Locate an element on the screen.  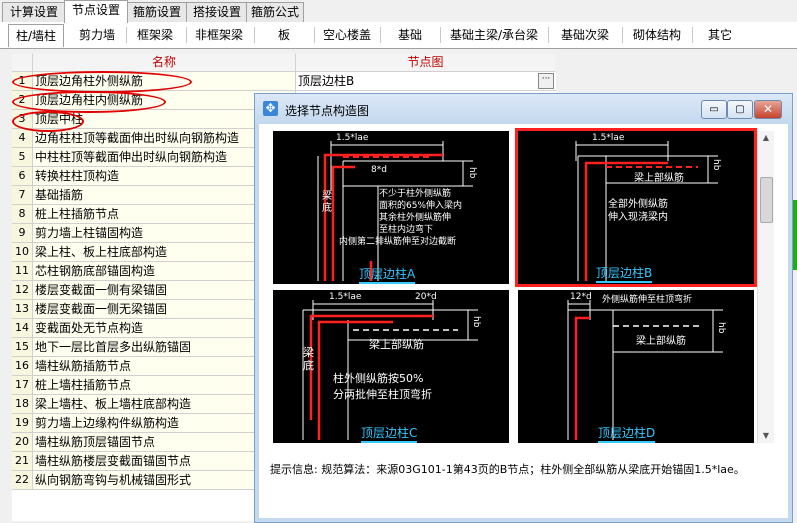
row-number: 22 is located at coordinates (22, 480).